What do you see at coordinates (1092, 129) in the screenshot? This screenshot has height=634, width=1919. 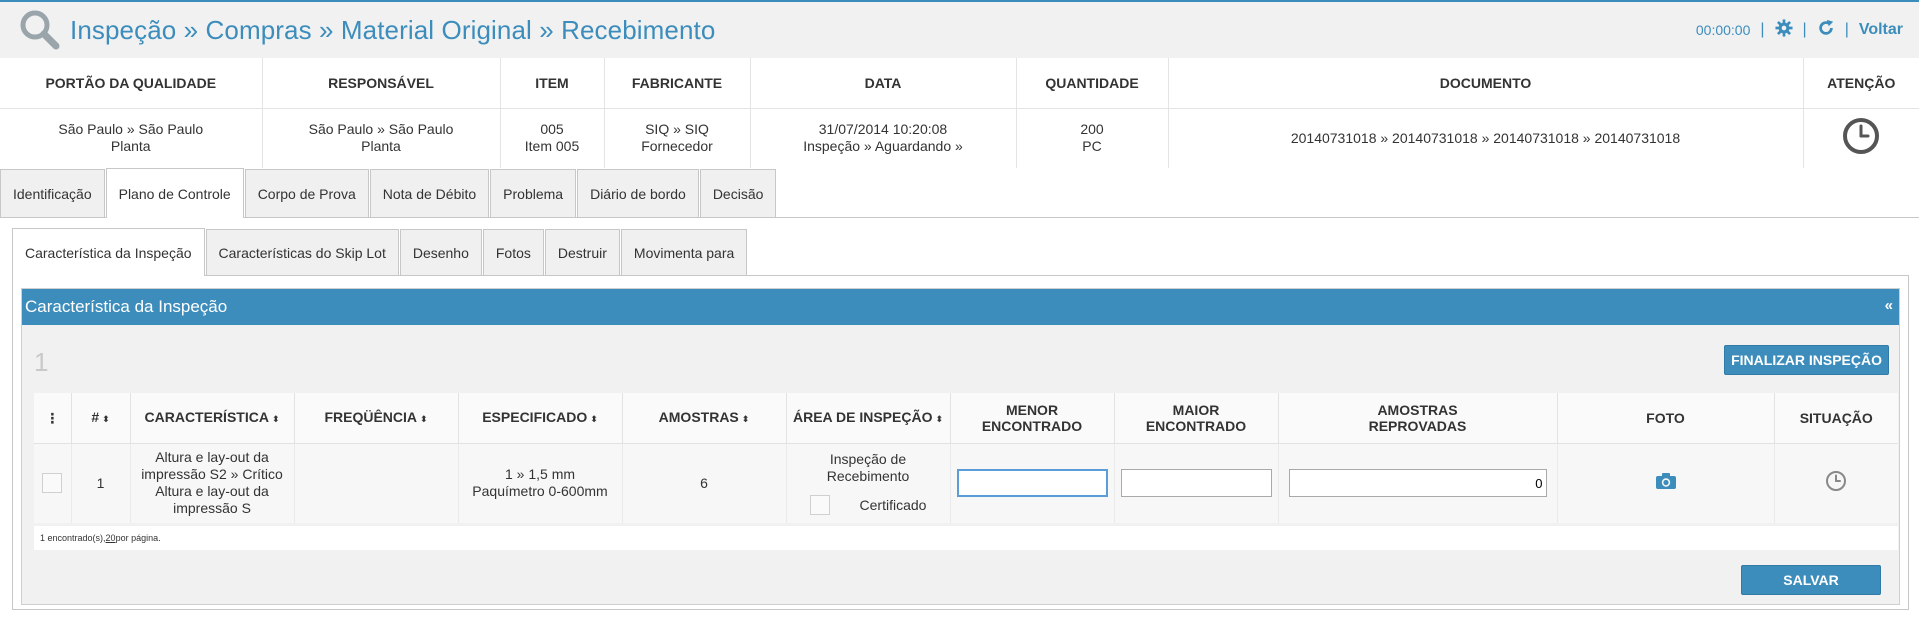 I see `cell-line: 200` at bounding box center [1092, 129].